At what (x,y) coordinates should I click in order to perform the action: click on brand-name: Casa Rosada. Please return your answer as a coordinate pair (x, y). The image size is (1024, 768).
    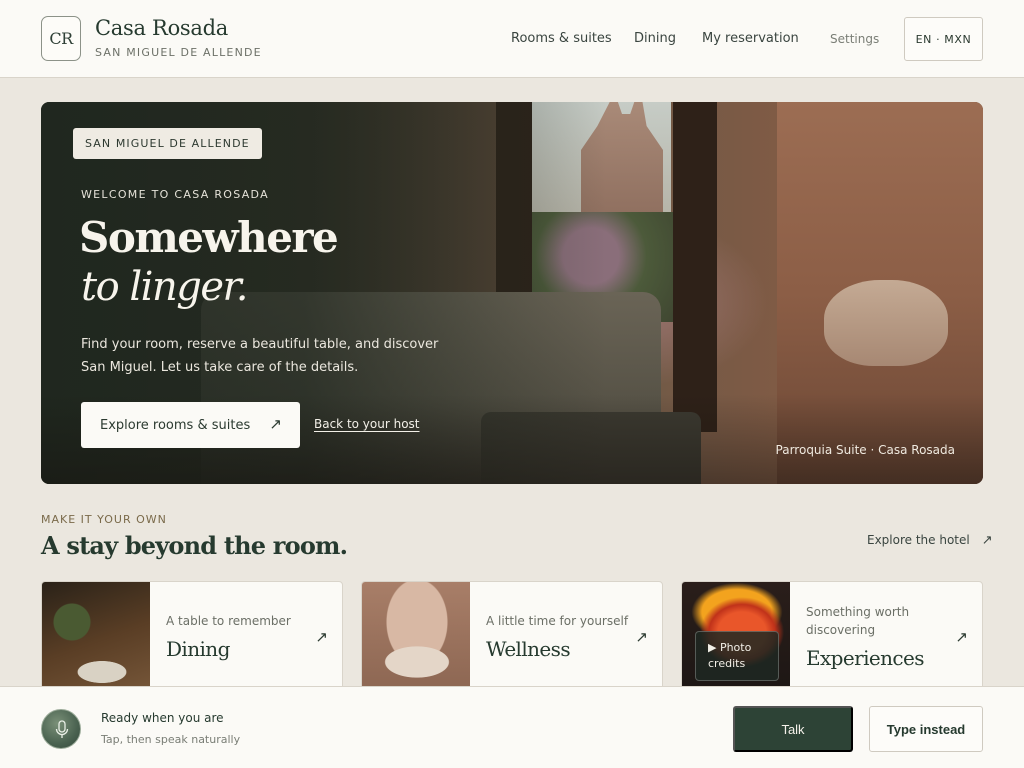
    Looking at the image, I should click on (161, 28).